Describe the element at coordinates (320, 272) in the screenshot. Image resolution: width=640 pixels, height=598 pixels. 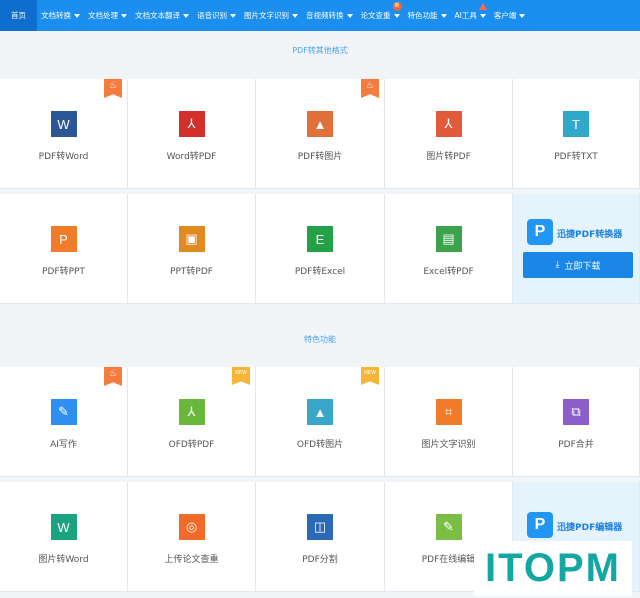
I see `tool-card-label: PDF转Excel` at that location.